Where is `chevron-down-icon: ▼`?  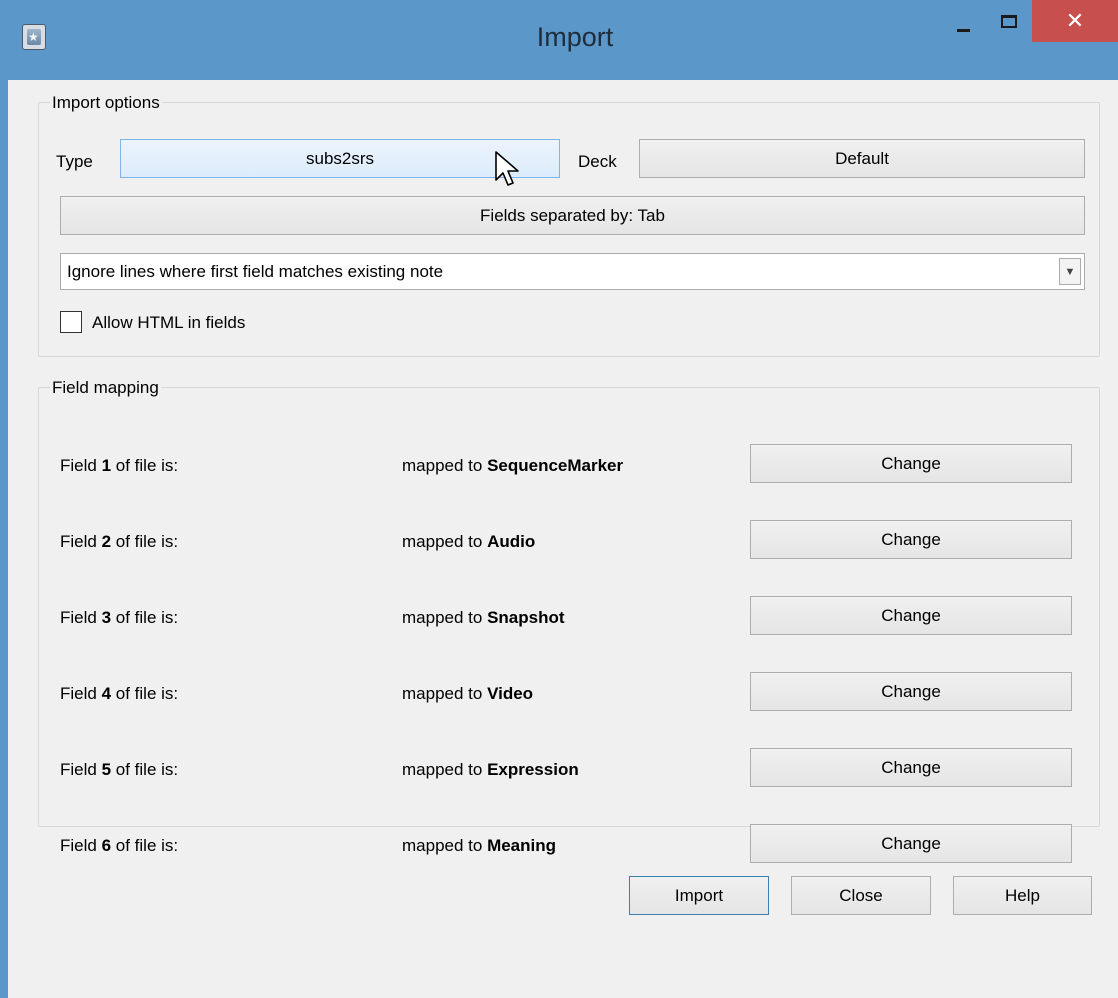
chevron-down-icon: ▼ is located at coordinates (1070, 271).